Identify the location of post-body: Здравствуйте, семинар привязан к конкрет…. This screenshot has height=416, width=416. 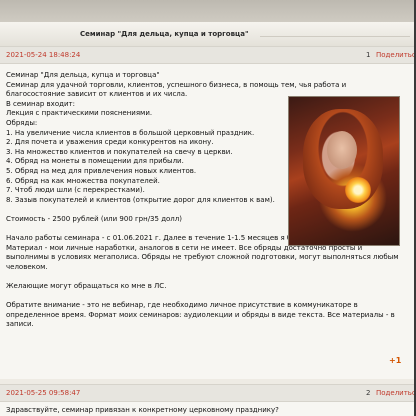
(208, 411).